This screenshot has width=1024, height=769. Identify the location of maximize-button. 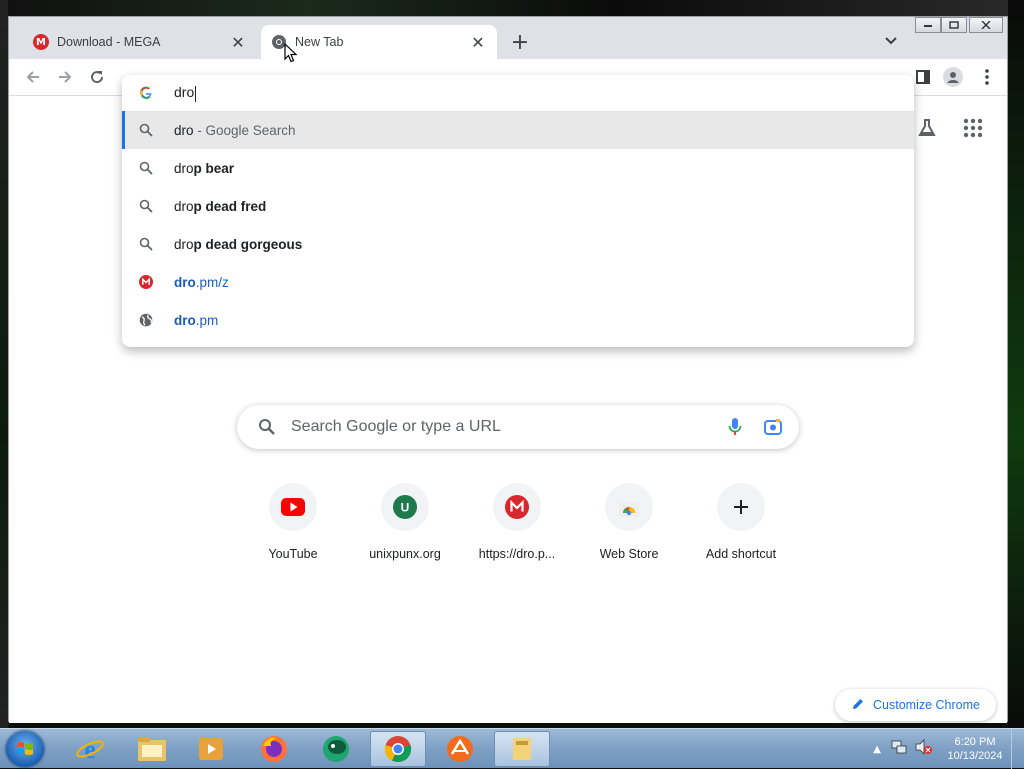
(954, 25).